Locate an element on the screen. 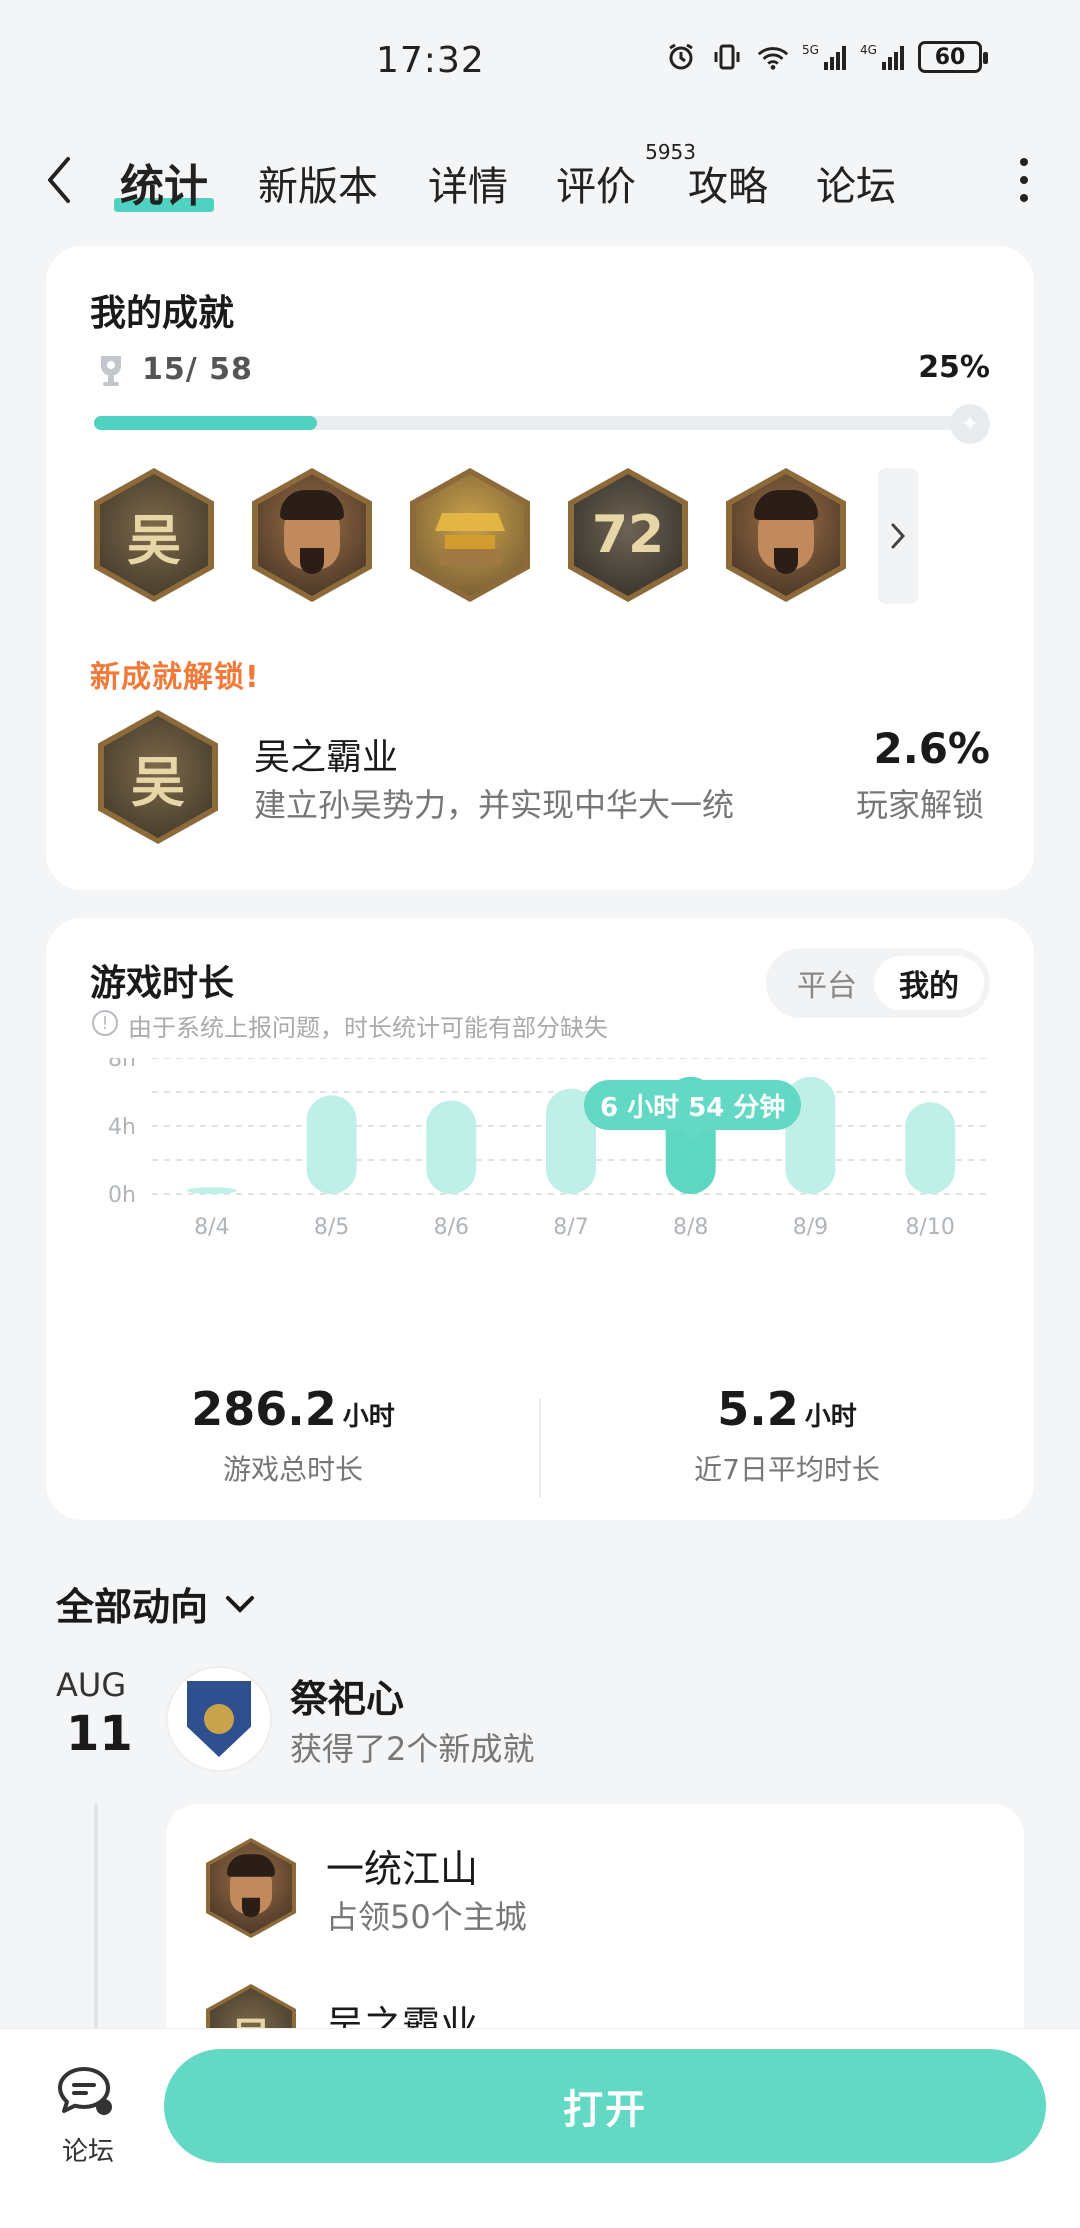 Image resolution: width=1080 pixels, height=2228 pixels. tab-guides: 攻略 is located at coordinates (728, 183).